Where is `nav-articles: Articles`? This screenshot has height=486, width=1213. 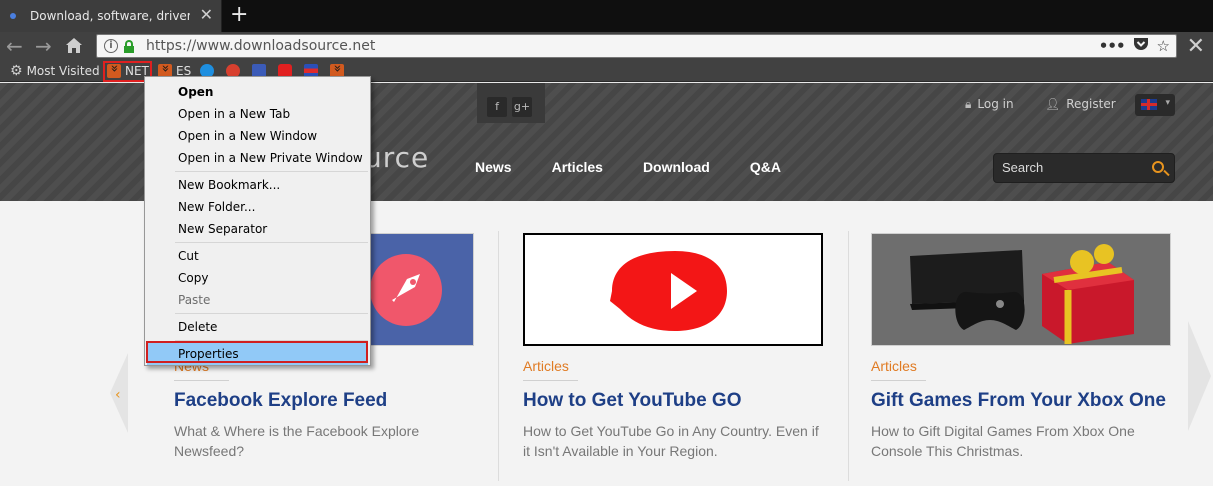 nav-articles: Articles is located at coordinates (577, 167).